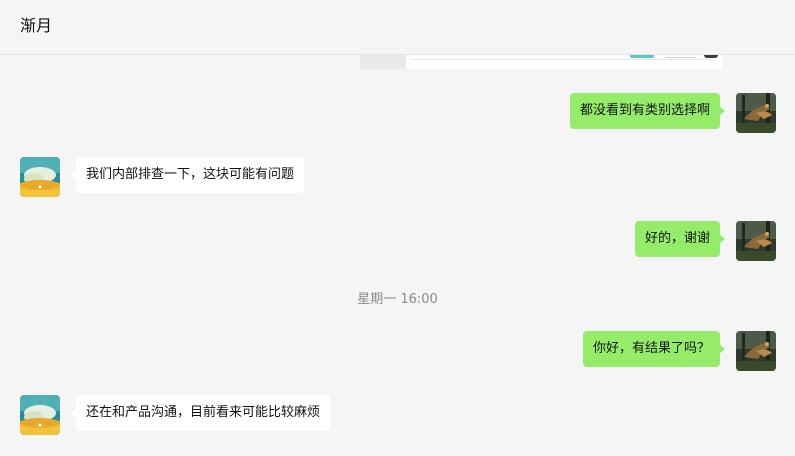 The height and width of the screenshot is (456, 795). I want to click on cropped-image-message, so click(541, 62).